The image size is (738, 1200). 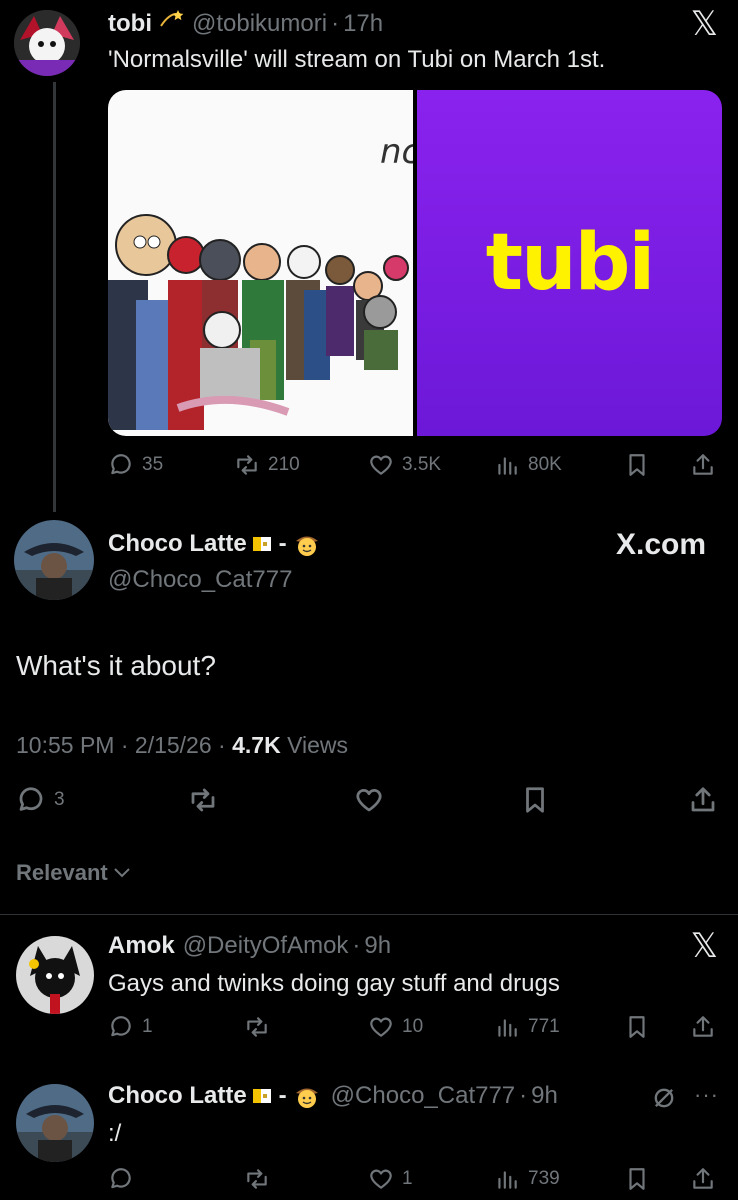 What do you see at coordinates (267, 465) in the screenshot?
I see `repost-button: 210` at bounding box center [267, 465].